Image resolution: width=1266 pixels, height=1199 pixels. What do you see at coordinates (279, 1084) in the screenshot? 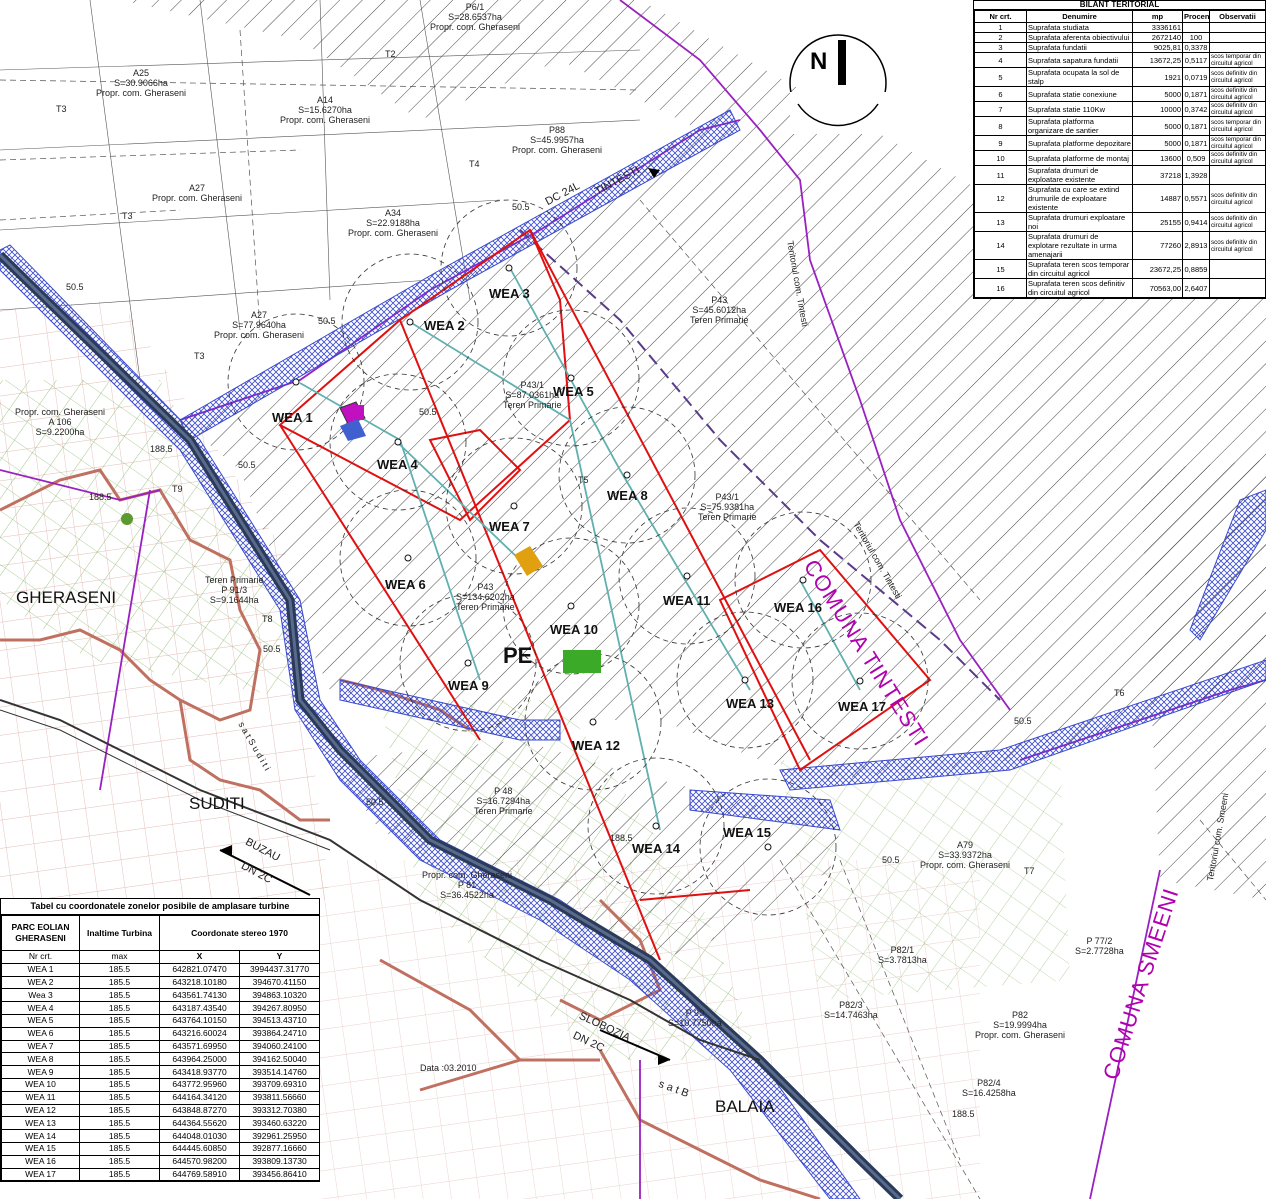
I see `coord-cell: 393709.69310` at bounding box center [279, 1084].